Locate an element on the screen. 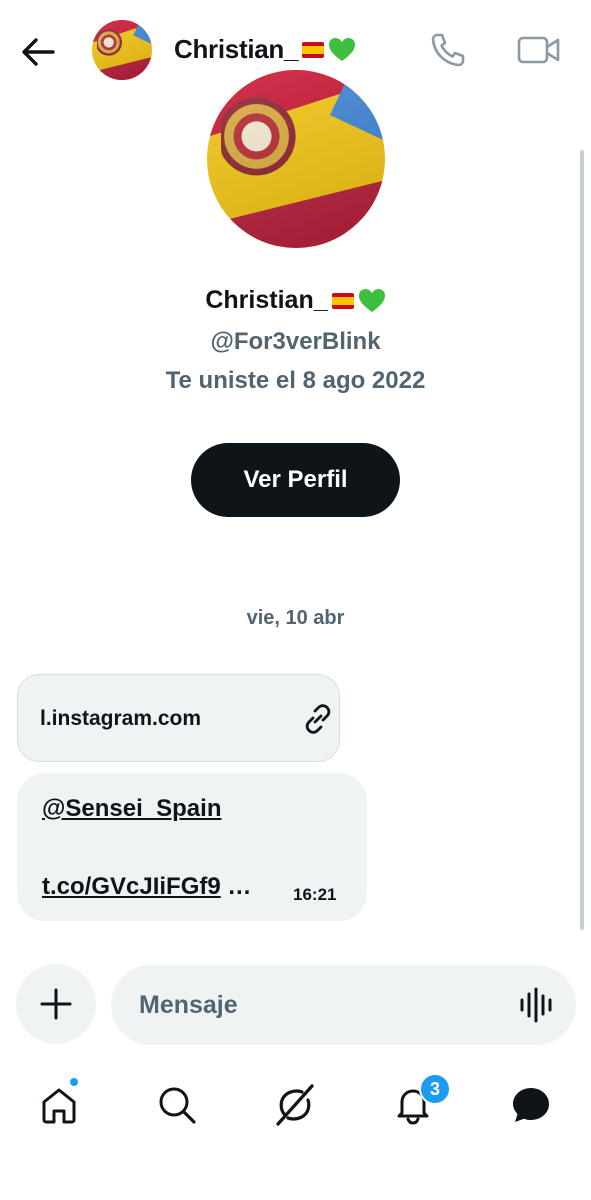 The image size is (591, 1200). profile-name-text: Christian_ is located at coordinates (266, 300).